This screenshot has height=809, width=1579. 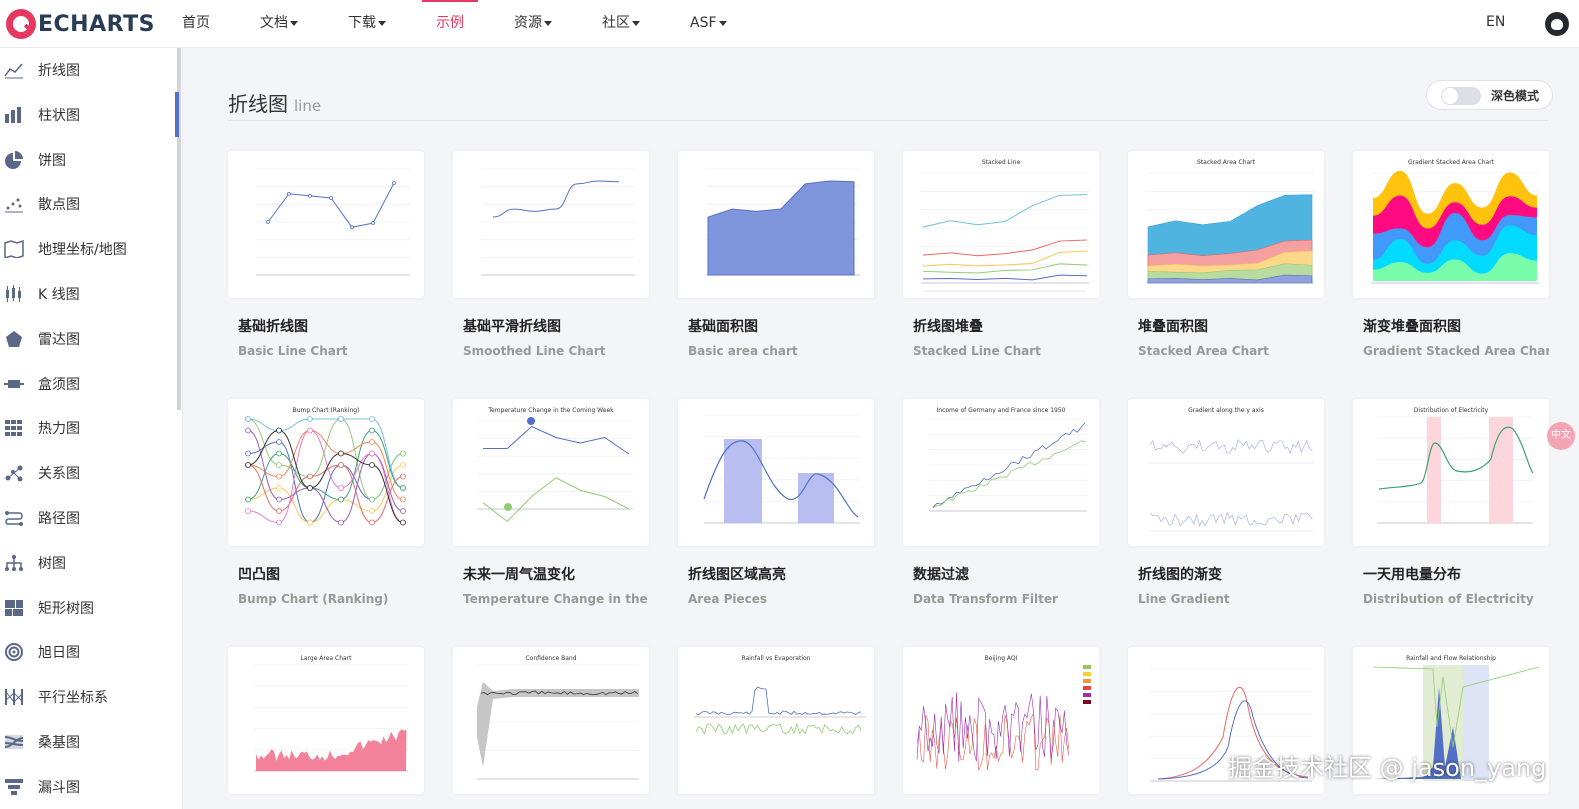 I want to click on echarts-logo: ECHARTS, so click(x=80, y=24).